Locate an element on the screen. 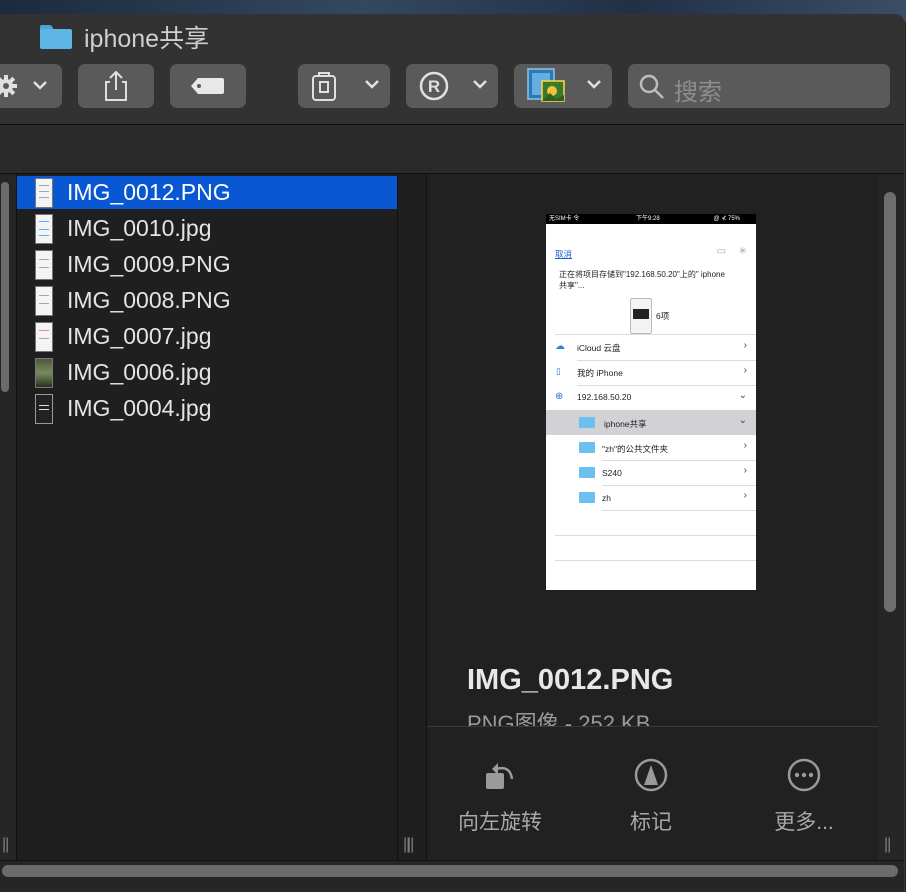  file-name: IMG_0007.jpg is located at coordinates (139, 336).